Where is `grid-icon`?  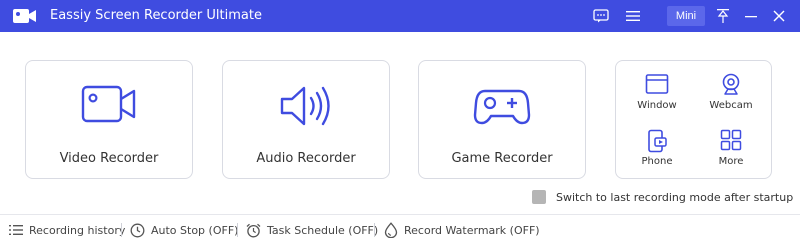 grid-icon is located at coordinates (731, 142).